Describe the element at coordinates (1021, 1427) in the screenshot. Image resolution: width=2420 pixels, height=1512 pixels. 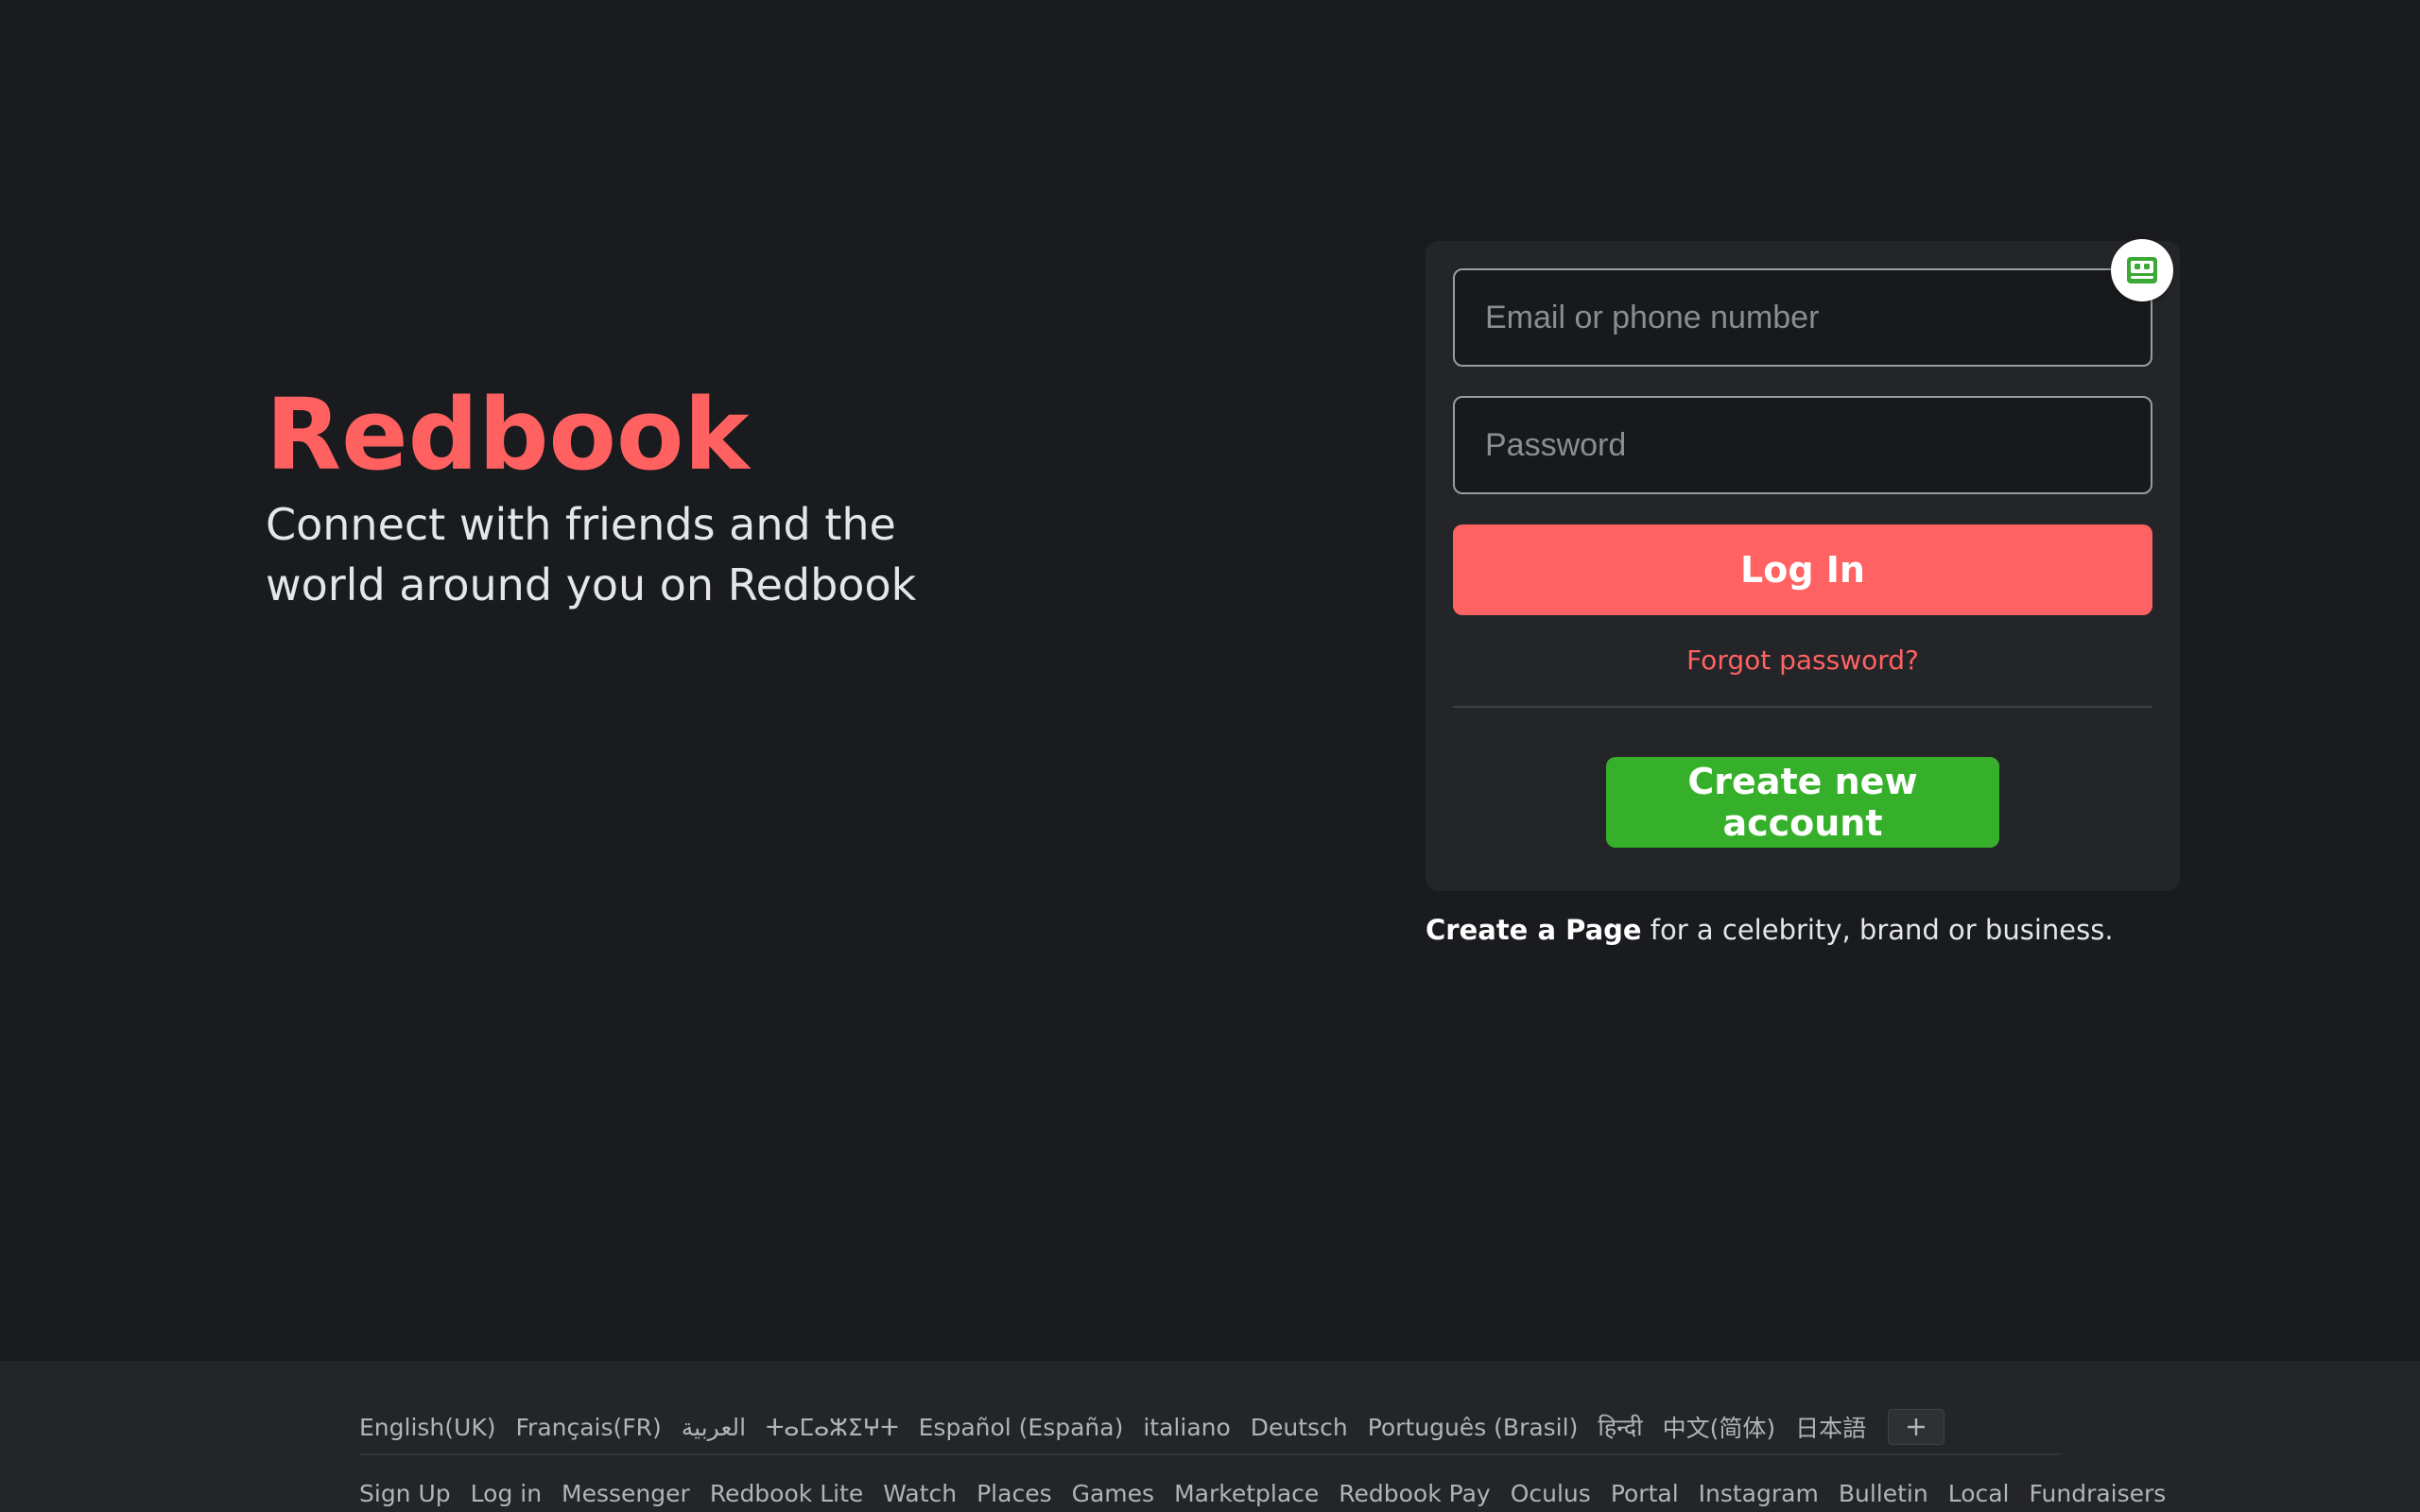
I see `language-link: Español (España)` at that location.